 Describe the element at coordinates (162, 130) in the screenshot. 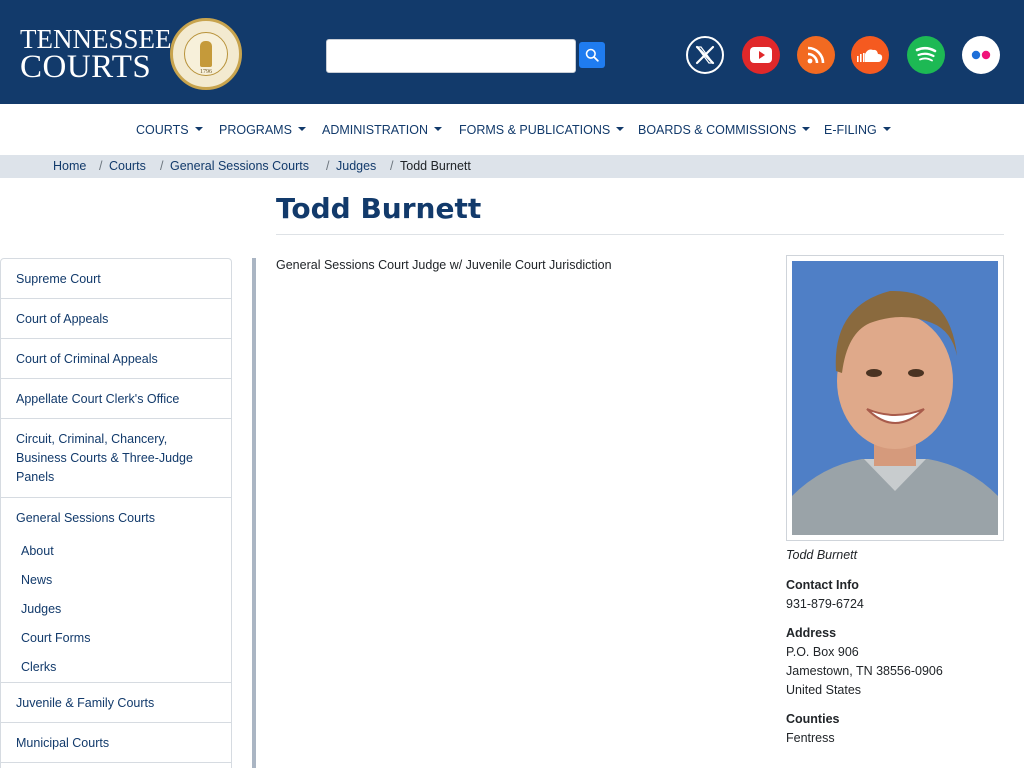

I see `nav-courts-label: COURTS` at that location.